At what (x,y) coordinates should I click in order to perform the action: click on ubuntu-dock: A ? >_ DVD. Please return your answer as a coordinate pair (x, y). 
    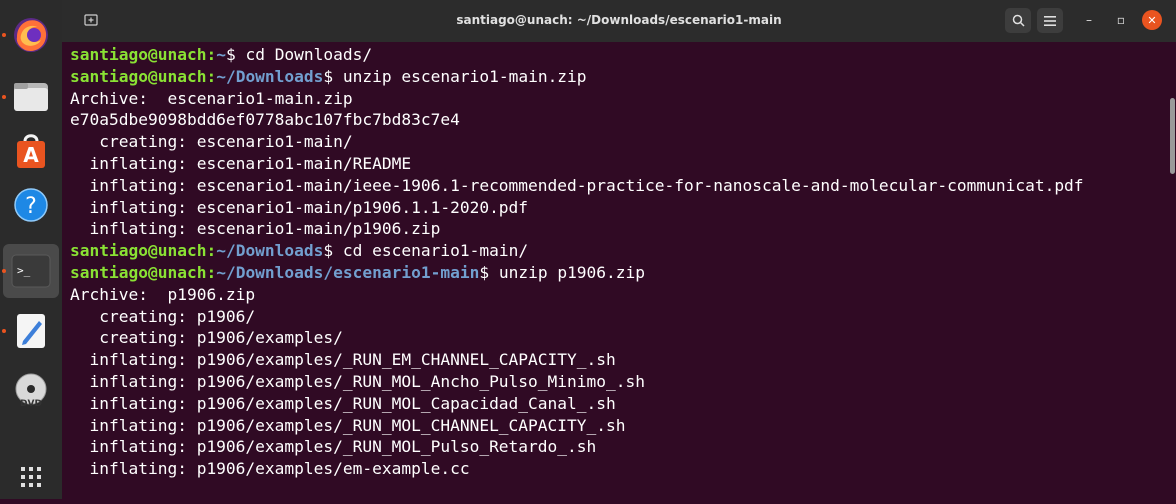
    Looking at the image, I should click on (31, 249).